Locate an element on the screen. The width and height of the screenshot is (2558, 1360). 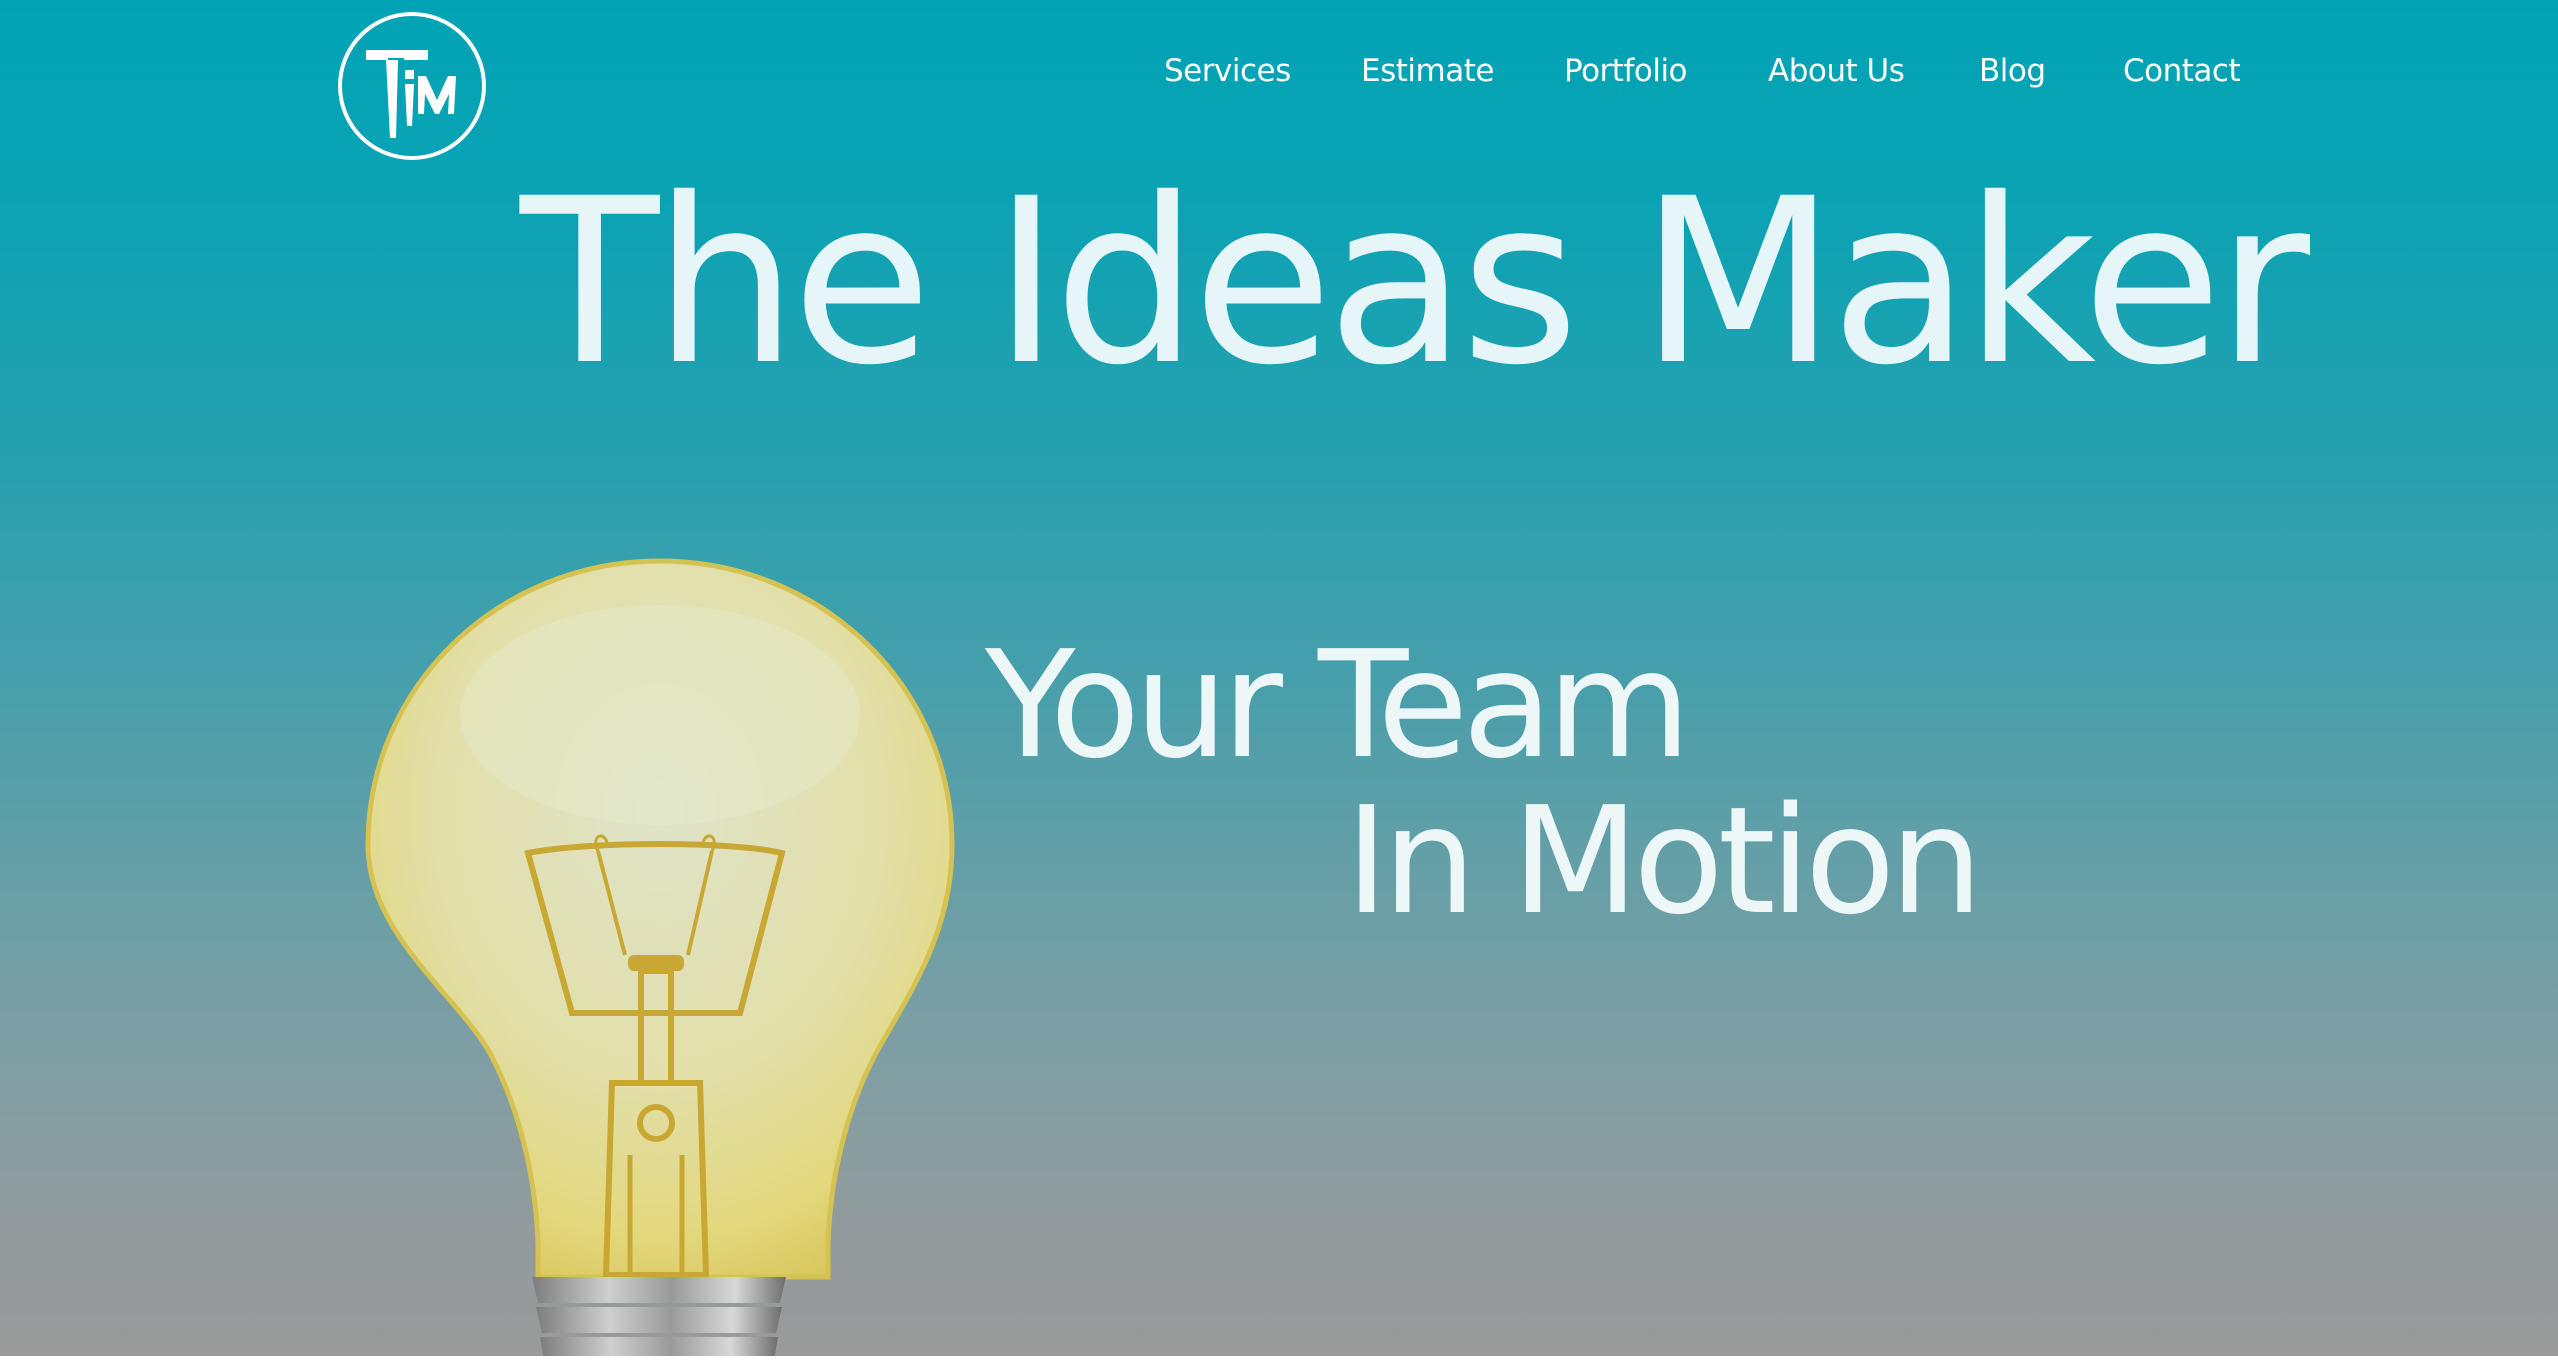
nav-item-about-us: About Us is located at coordinates (1836, 71).